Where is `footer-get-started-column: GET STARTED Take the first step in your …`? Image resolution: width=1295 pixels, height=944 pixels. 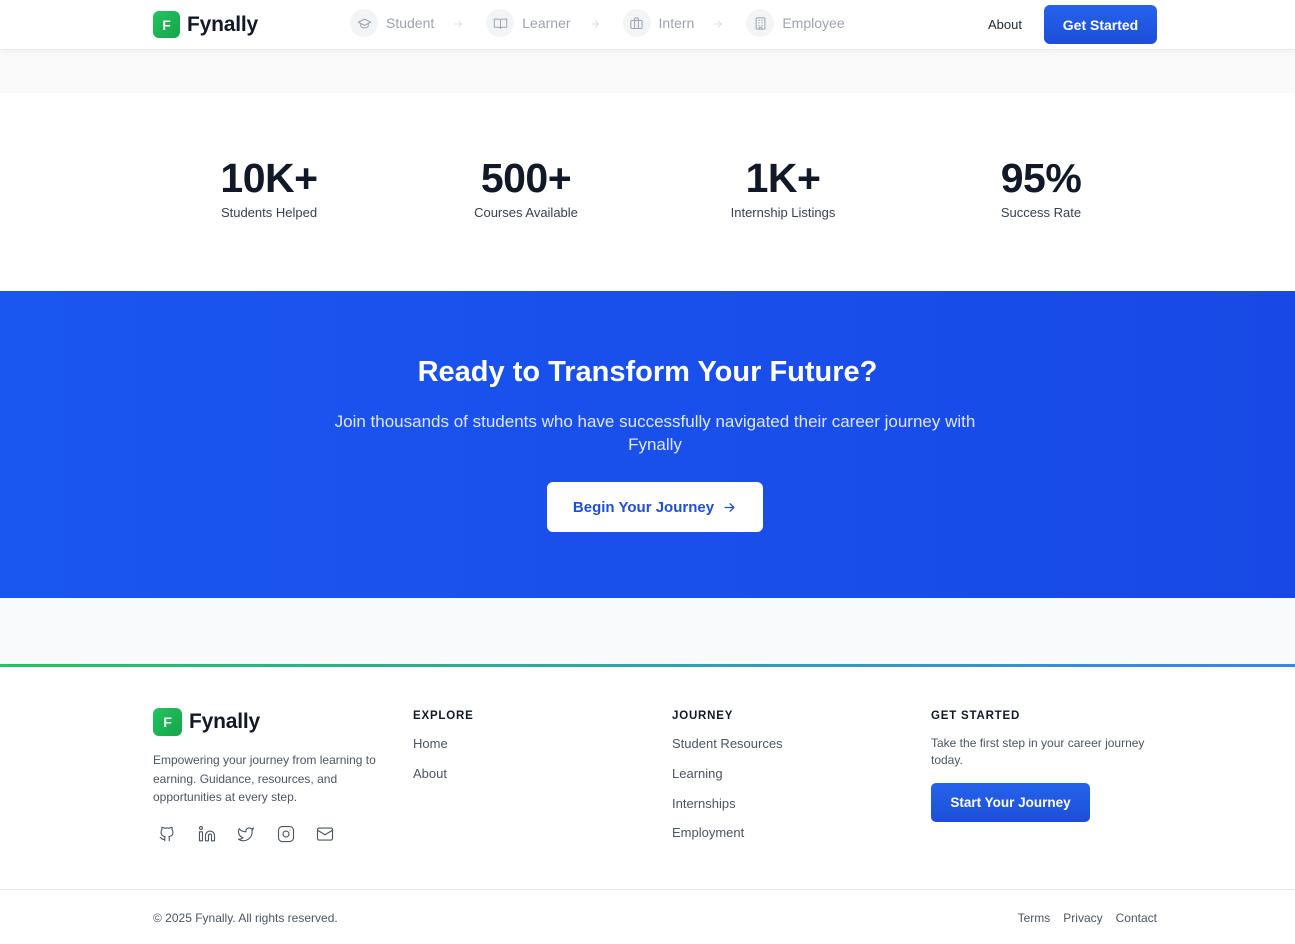 footer-get-started-column: GET STARTED Take the first step in your … is located at coordinates (1046, 766).